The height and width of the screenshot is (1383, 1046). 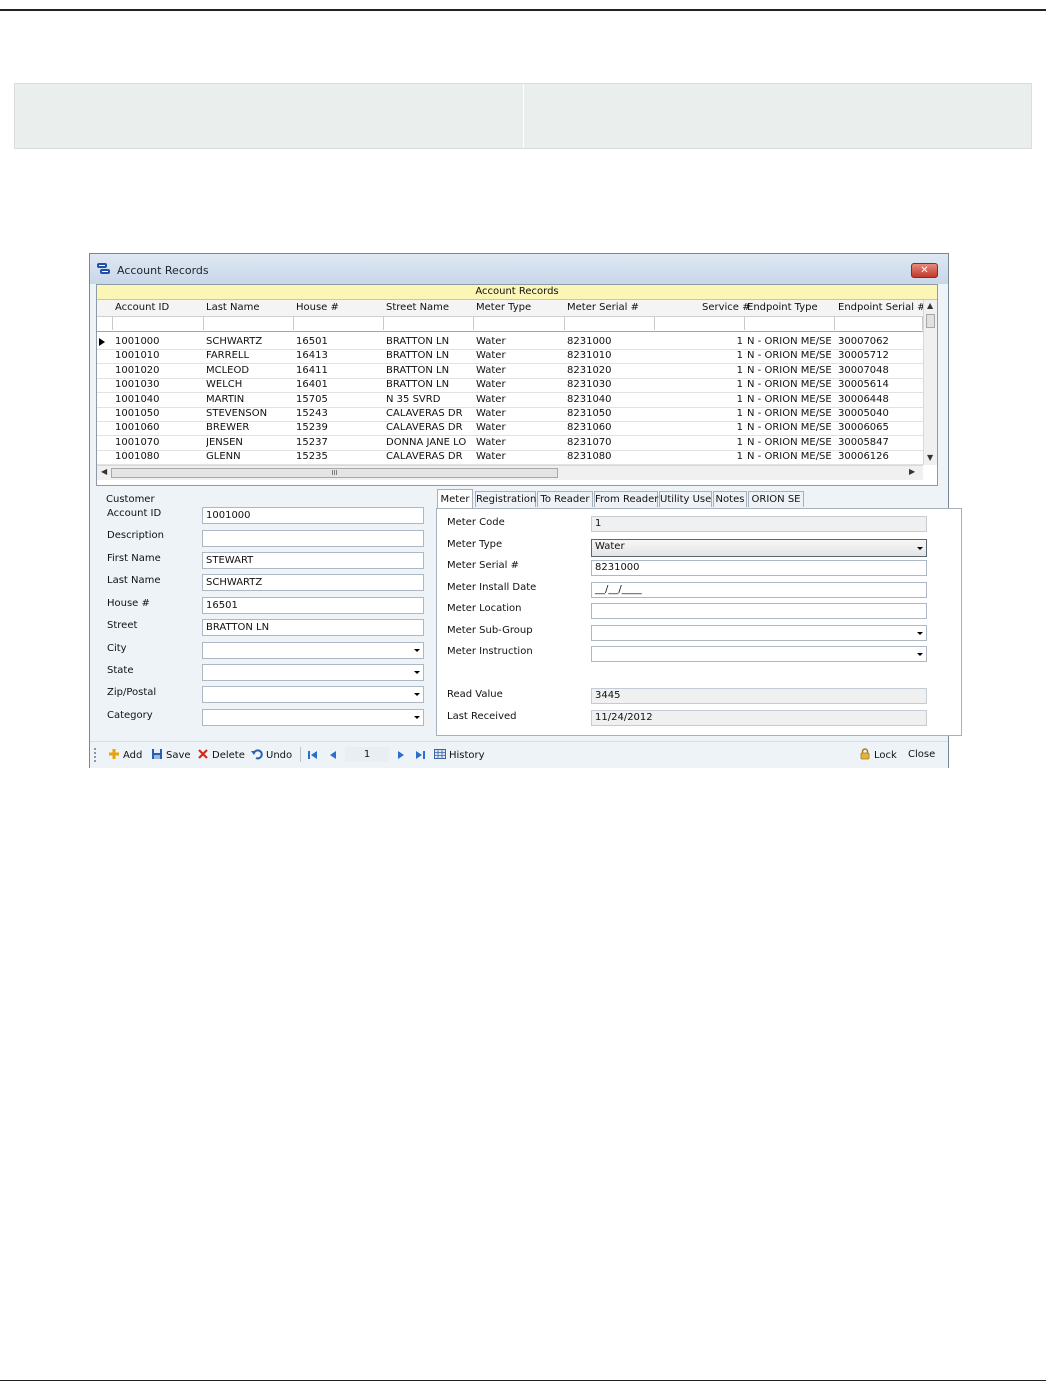 I want to click on cell-endpoint-serial: 30007048, so click(x=880, y=370).